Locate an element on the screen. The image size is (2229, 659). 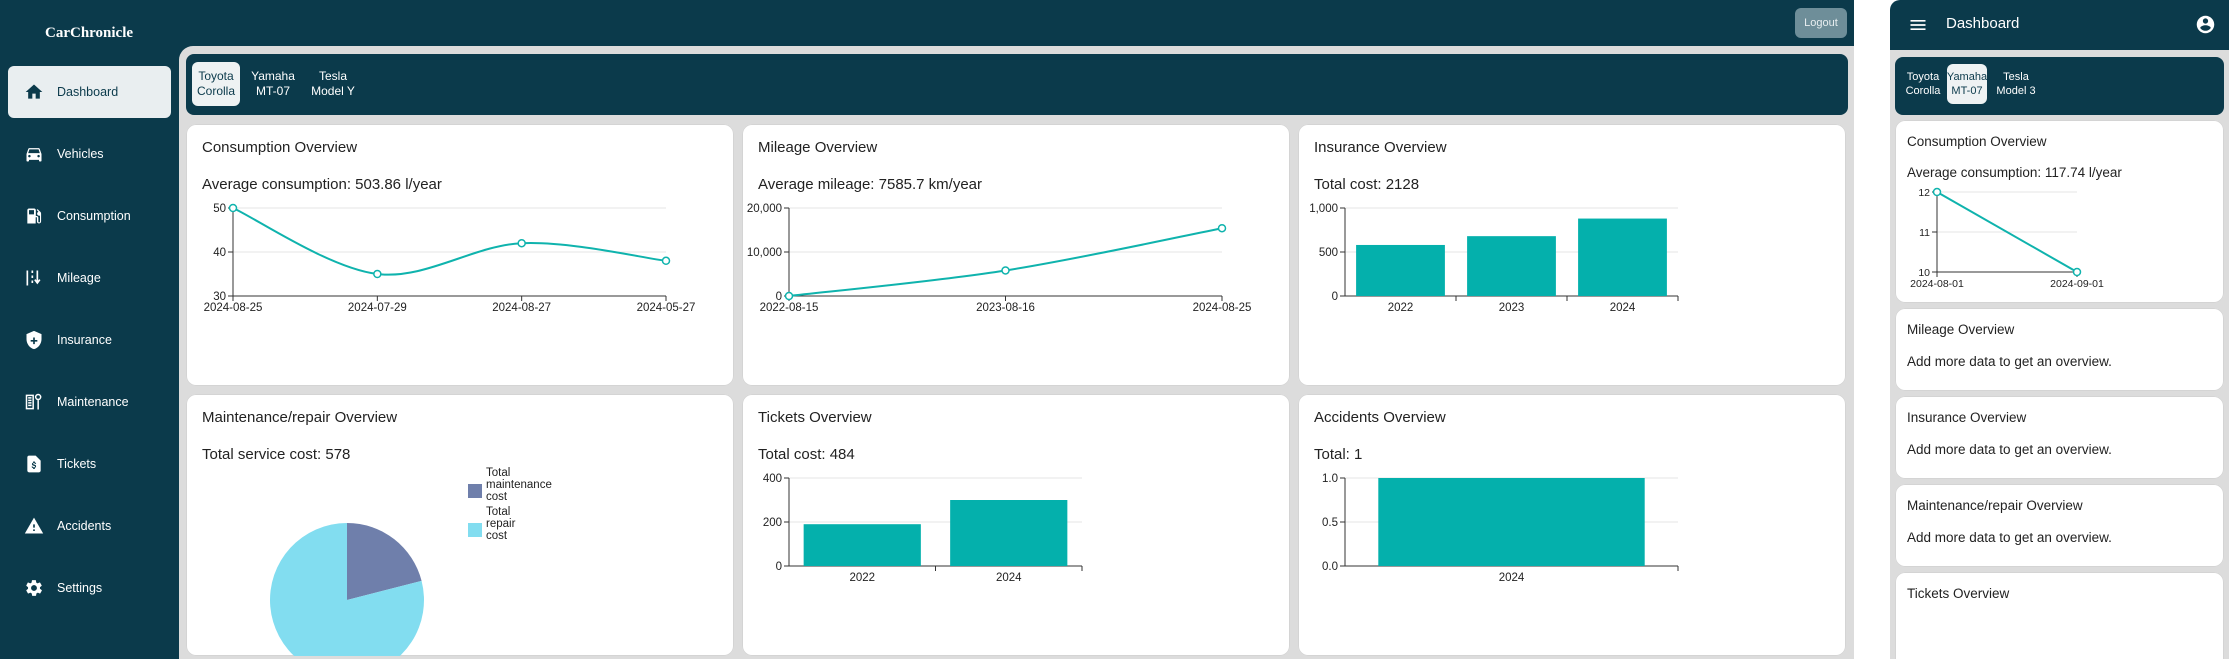
y-tick-label: 0.5 is located at coordinates (1330, 523).